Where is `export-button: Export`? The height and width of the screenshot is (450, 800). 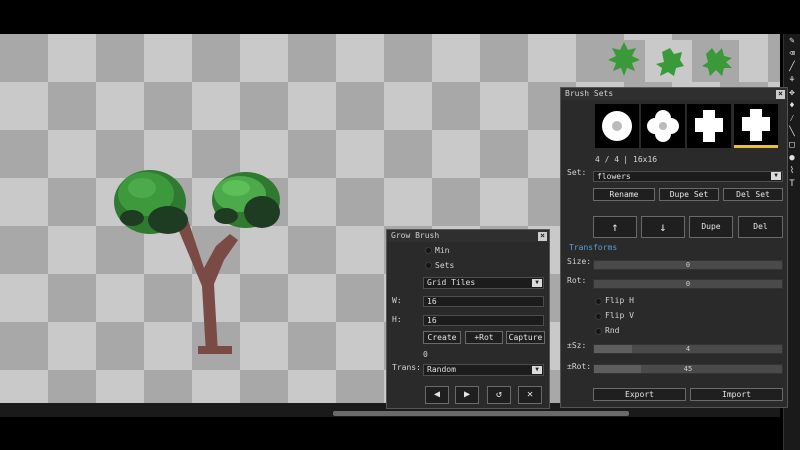
export-button: Export is located at coordinates (639, 394).